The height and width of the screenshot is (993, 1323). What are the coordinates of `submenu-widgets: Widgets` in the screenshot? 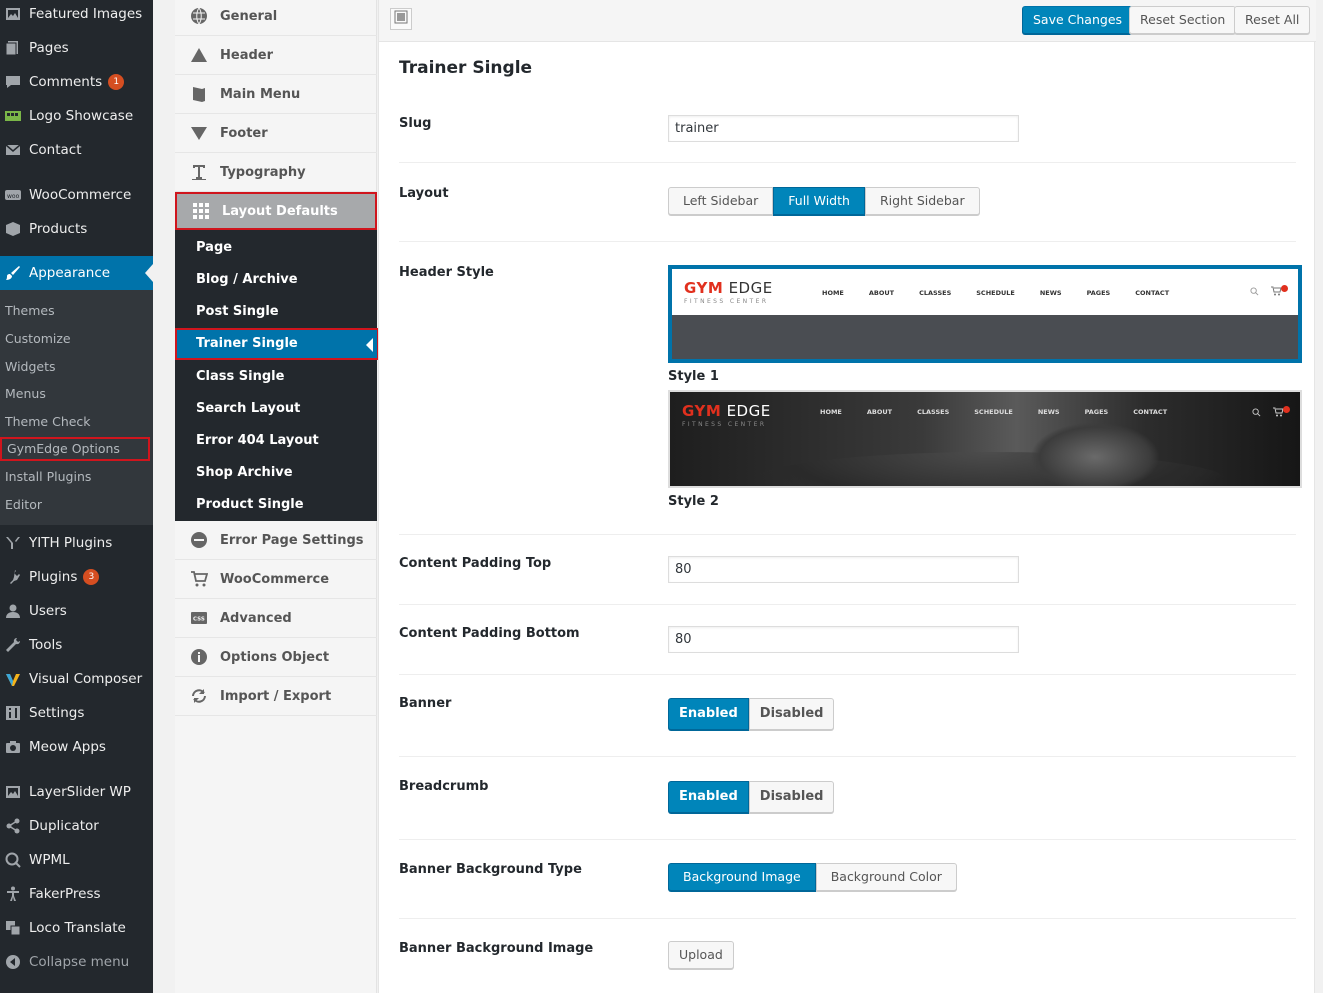 It's located at (30, 367).